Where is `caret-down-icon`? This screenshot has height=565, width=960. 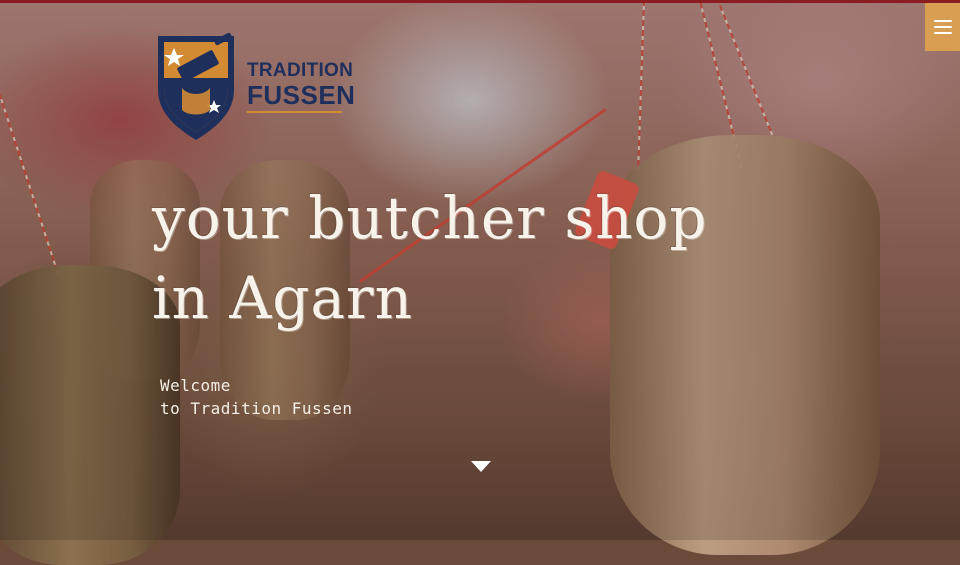
caret-down-icon is located at coordinates (481, 466).